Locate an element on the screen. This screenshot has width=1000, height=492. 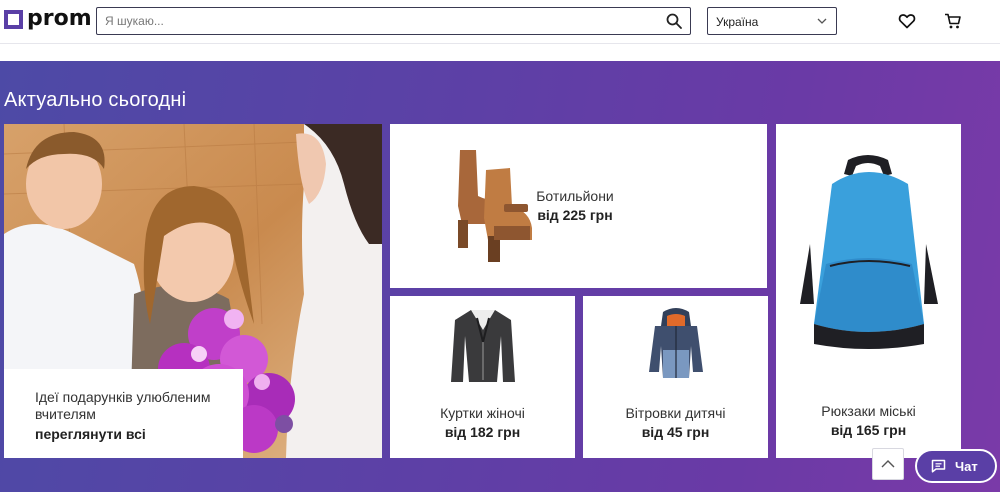
card-city-backpacks: Рюкзаки міські від 165 грн is located at coordinates (868, 291).